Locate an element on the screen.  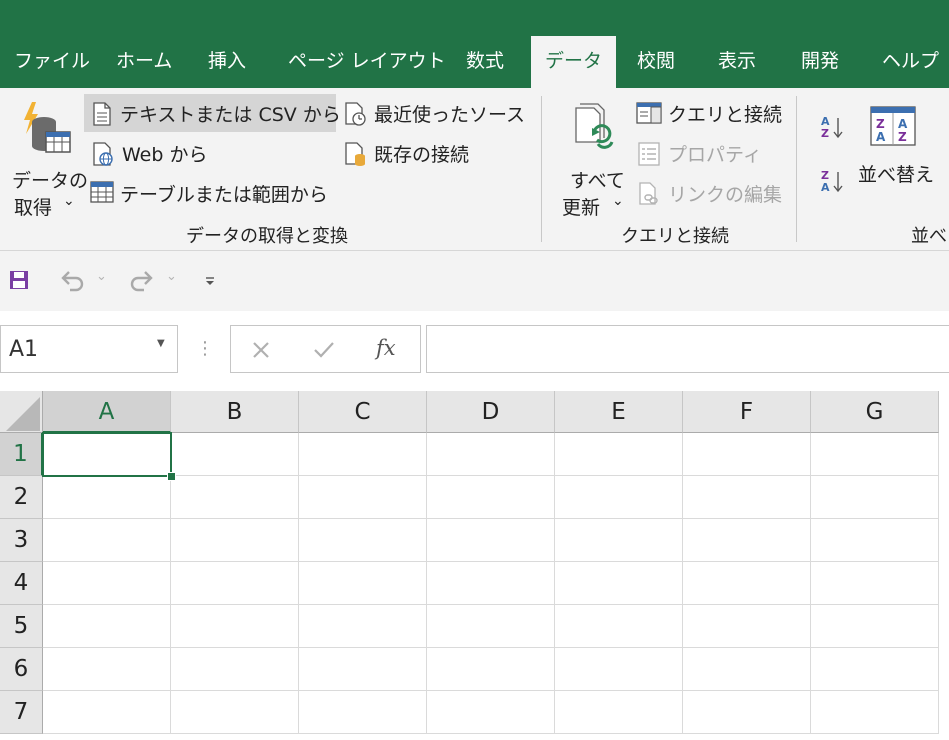
customize-qat-icon is located at coordinates (210, 281).